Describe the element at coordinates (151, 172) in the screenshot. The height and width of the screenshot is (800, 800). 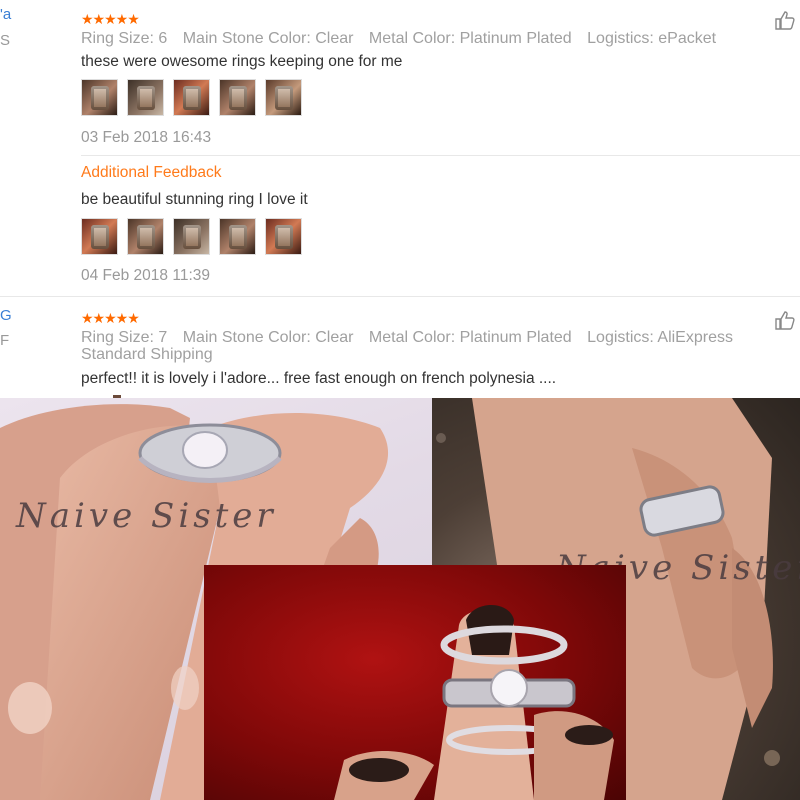
I see `additional-feedback-label: Additional Feedback` at that location.